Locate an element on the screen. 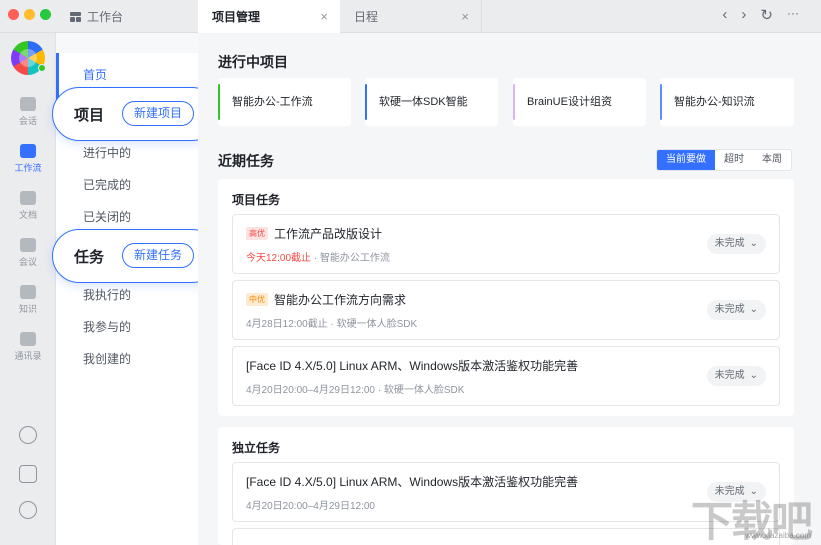 The height and width of the screenshot is (545, 821). rail-item-chat: 会话 is located at coordinates (28, 112).